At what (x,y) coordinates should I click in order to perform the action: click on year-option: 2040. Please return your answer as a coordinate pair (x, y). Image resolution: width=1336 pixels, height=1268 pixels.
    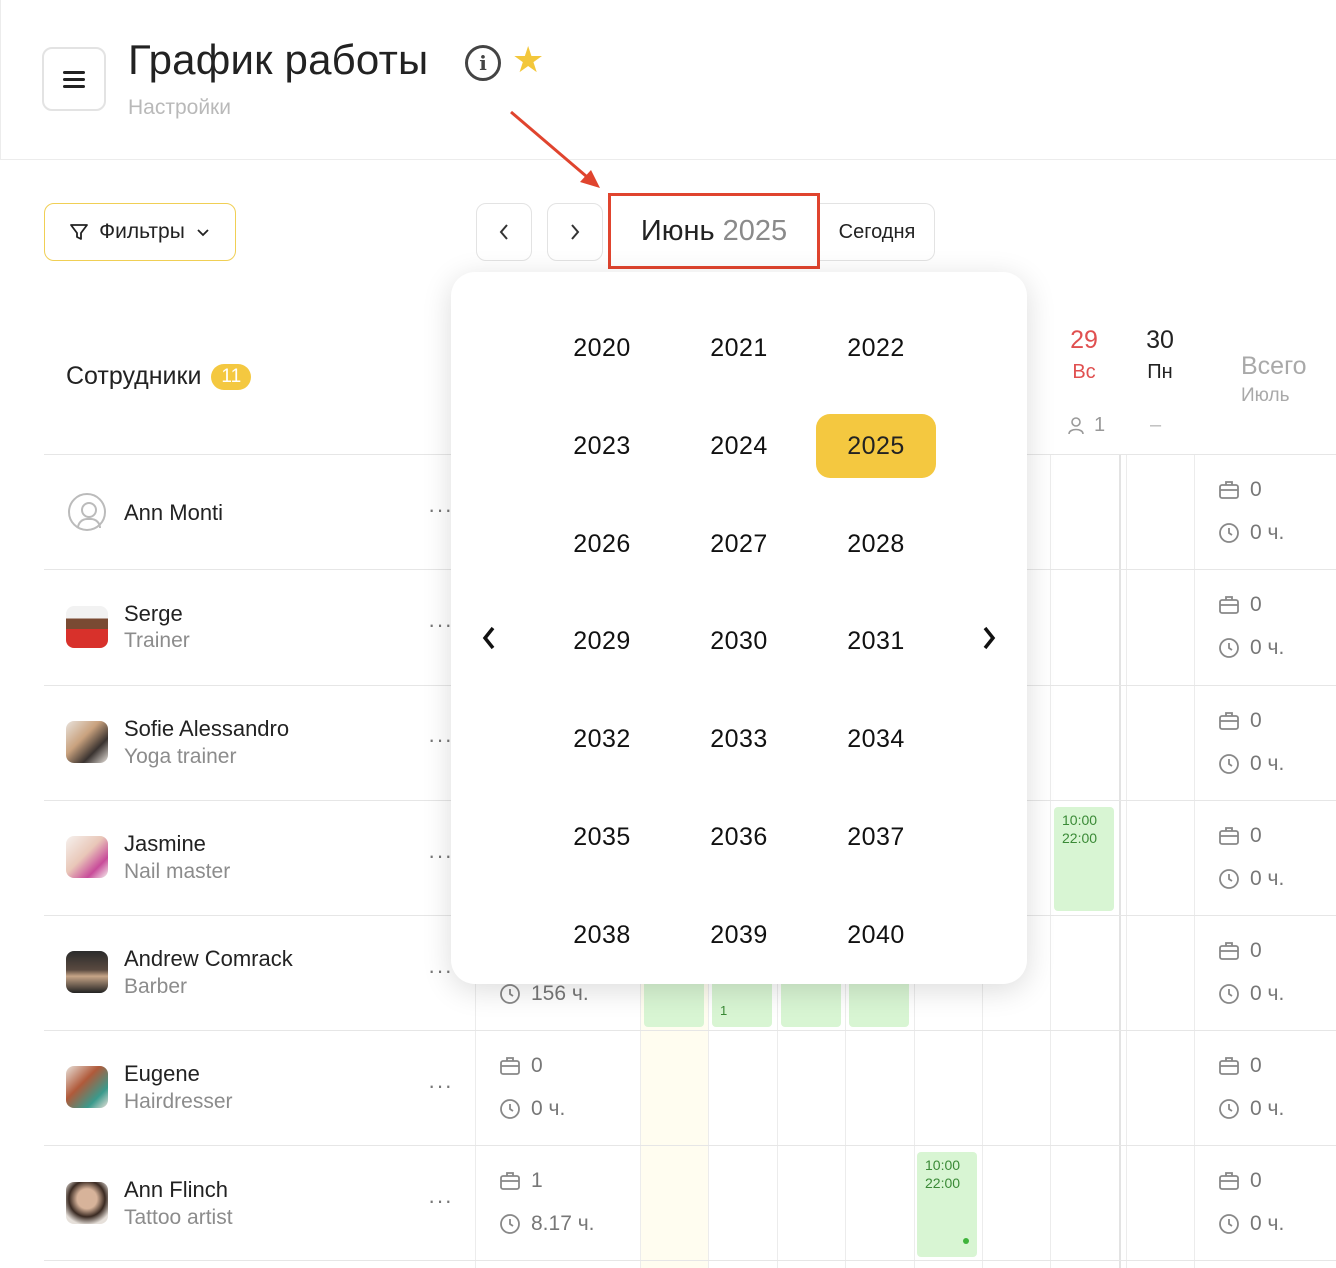
    Looking at the image, I should click on (876, 935).